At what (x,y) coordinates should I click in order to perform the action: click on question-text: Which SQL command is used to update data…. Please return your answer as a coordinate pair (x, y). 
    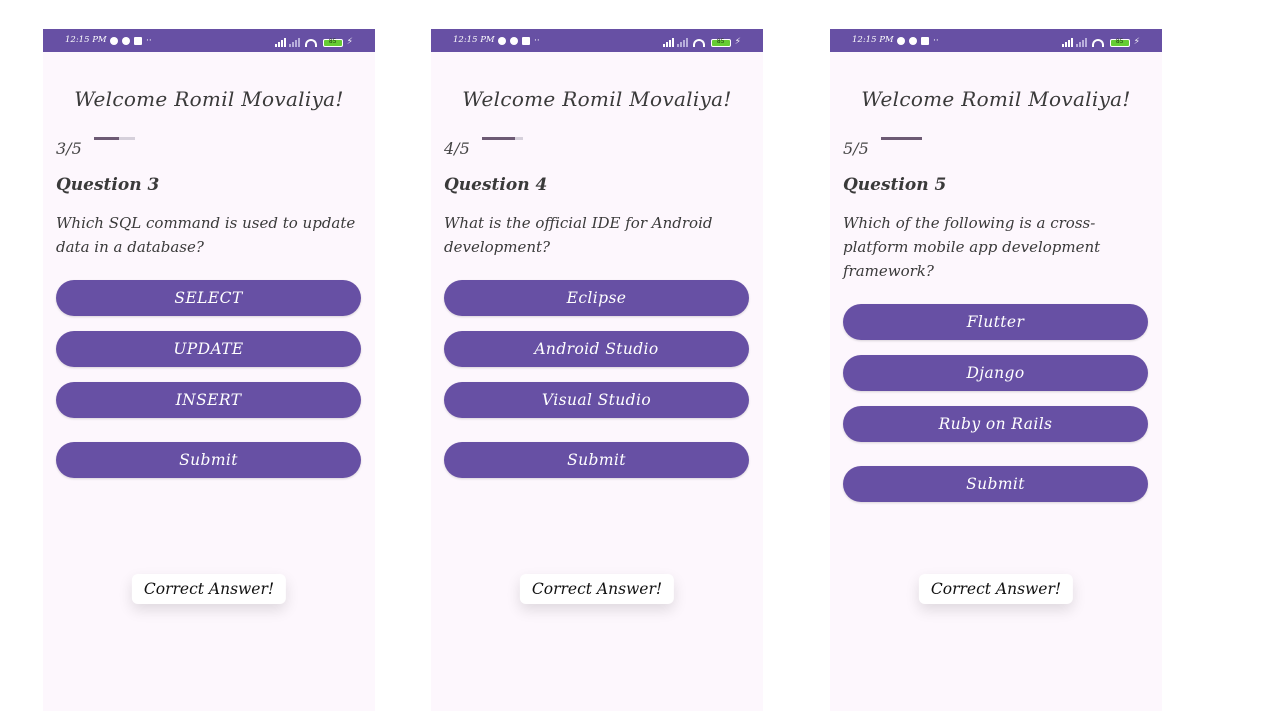
    Looking at the image, I should click on (206, 235).